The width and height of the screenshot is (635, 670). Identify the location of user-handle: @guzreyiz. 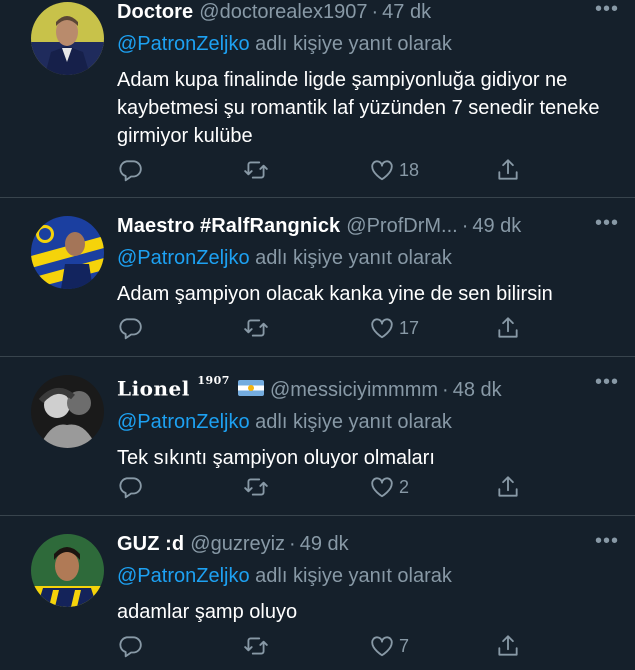
(237, 544).